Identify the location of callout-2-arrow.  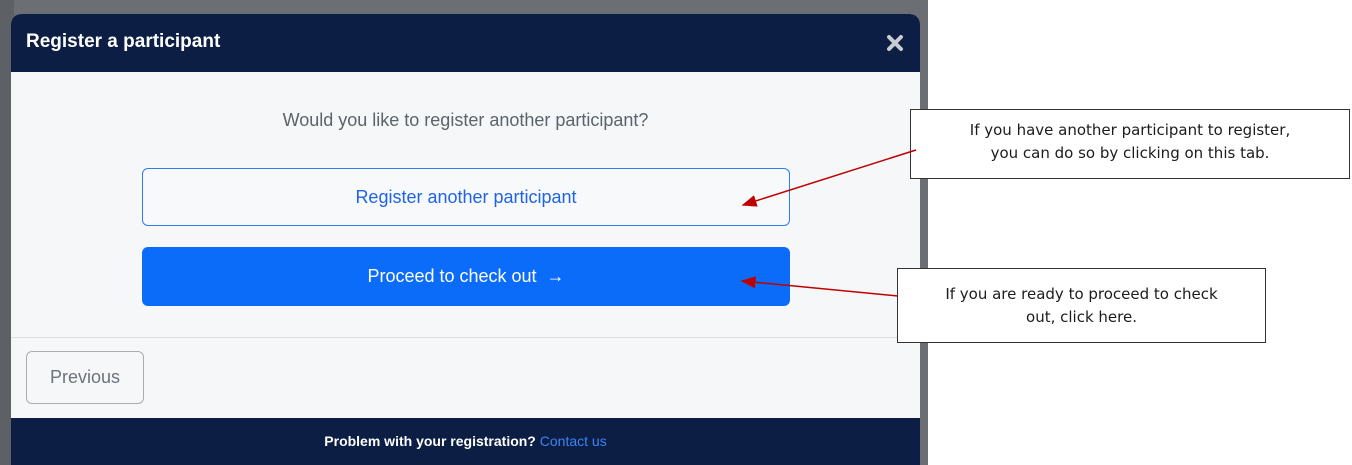
(819, 286).